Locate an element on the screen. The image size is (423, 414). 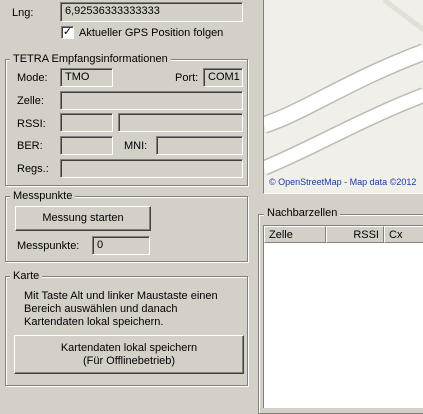
rssi-field is located at coordinates (86, 122).